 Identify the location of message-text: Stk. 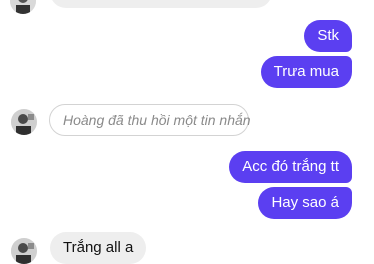
(328, 35).